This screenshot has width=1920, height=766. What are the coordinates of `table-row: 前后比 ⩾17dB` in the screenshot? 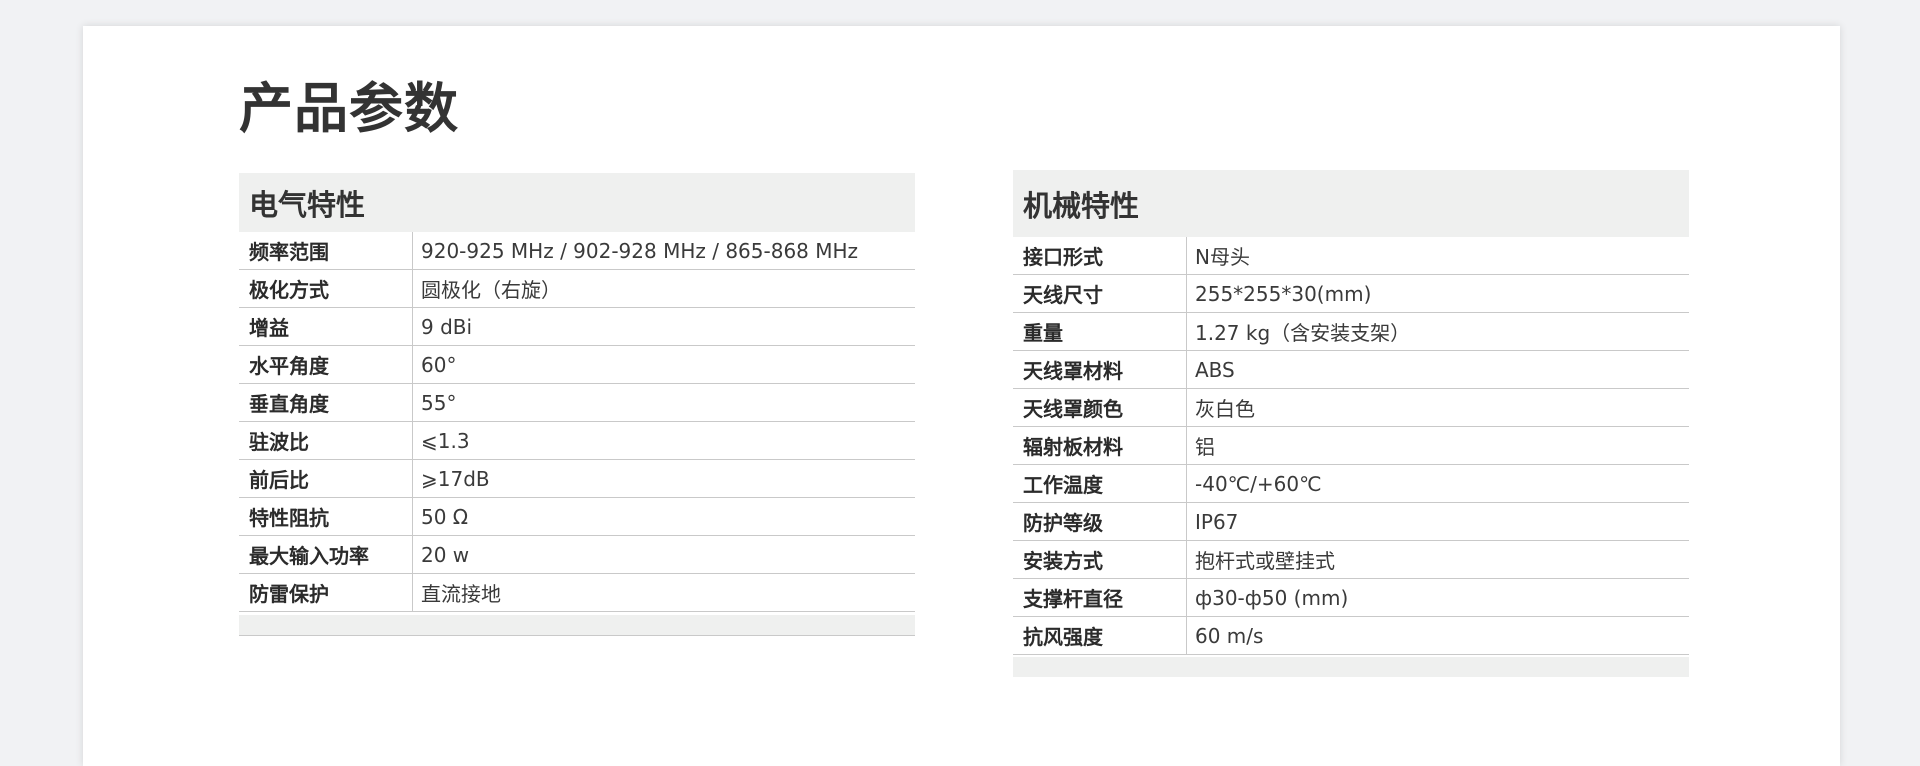 It's located at (577, 479).